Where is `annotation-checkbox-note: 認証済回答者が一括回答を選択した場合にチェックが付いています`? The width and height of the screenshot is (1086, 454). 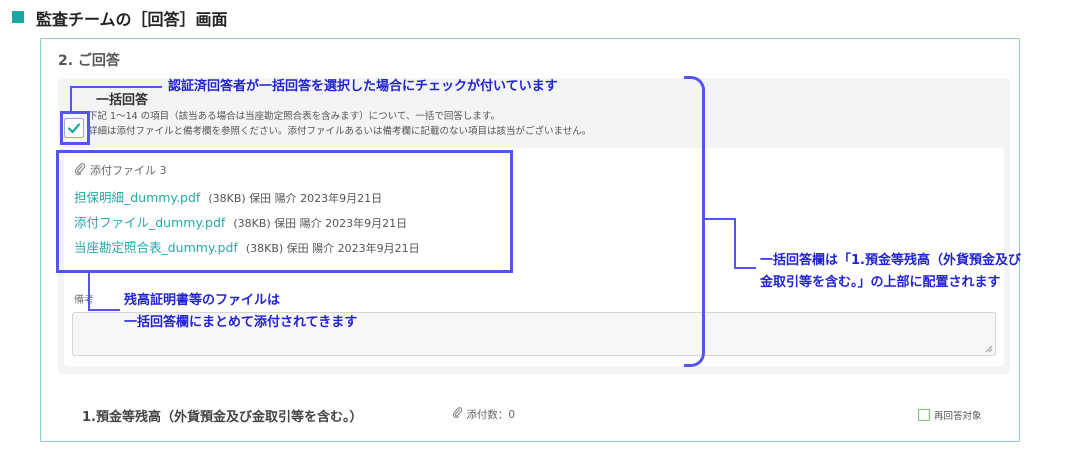
annotation-checkbox-note: 認証済回答者が一括回答を選択した場合にチェックが付いています is located at coordinates (363, 86).